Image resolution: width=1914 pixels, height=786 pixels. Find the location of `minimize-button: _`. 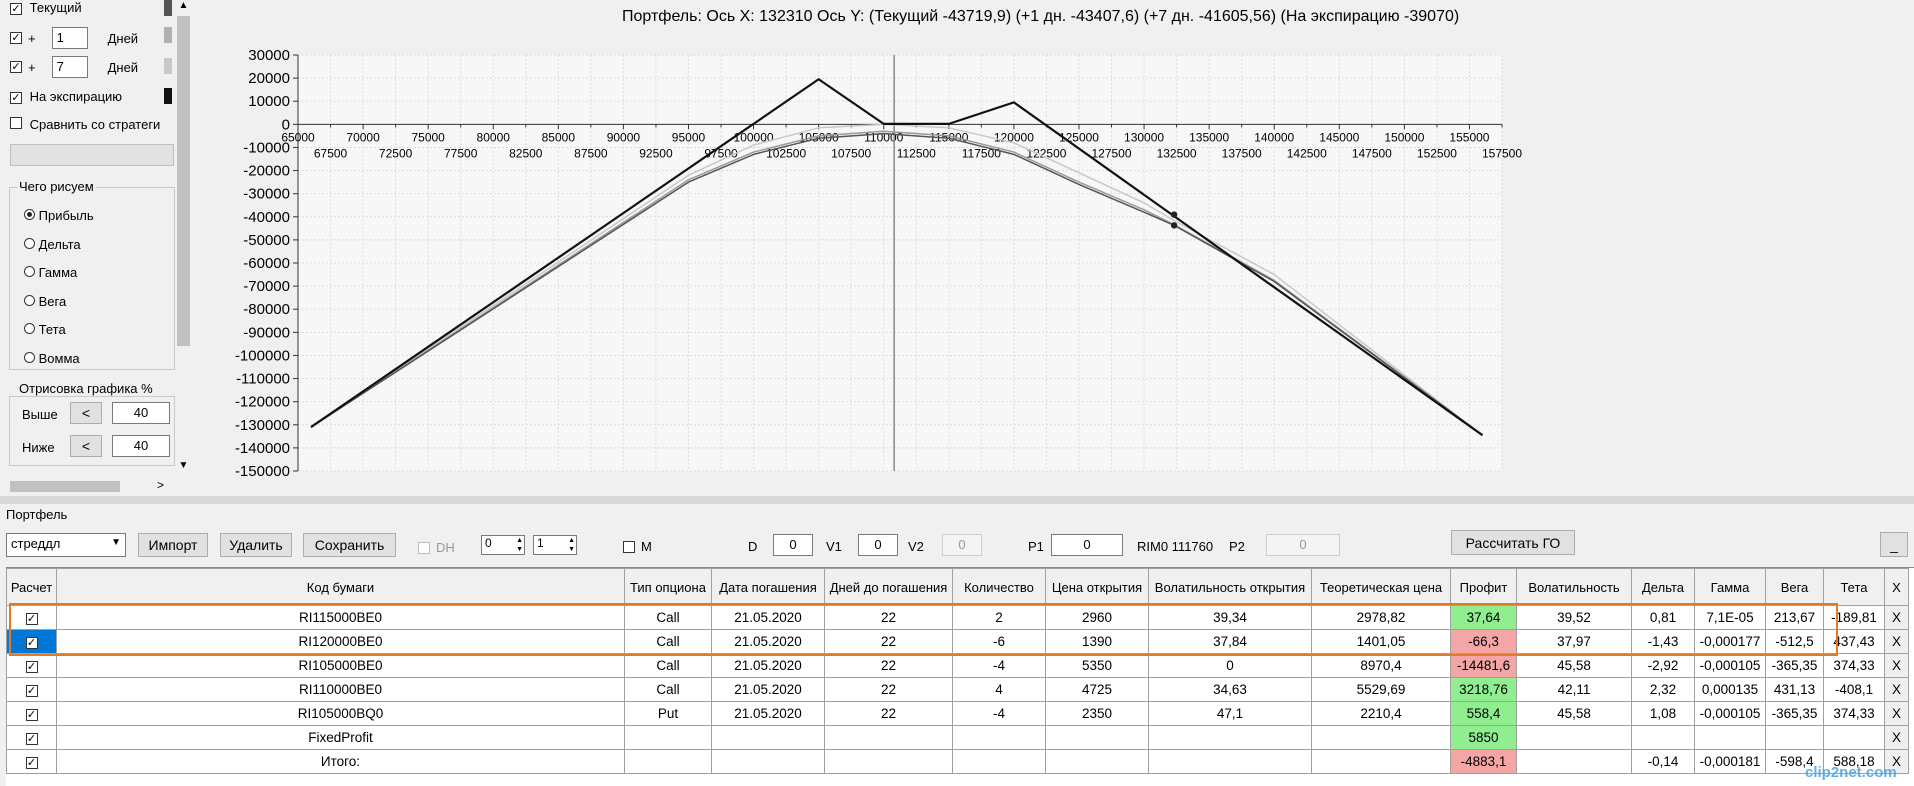

minimize-button: _ is located at coordinates (1894, 544).